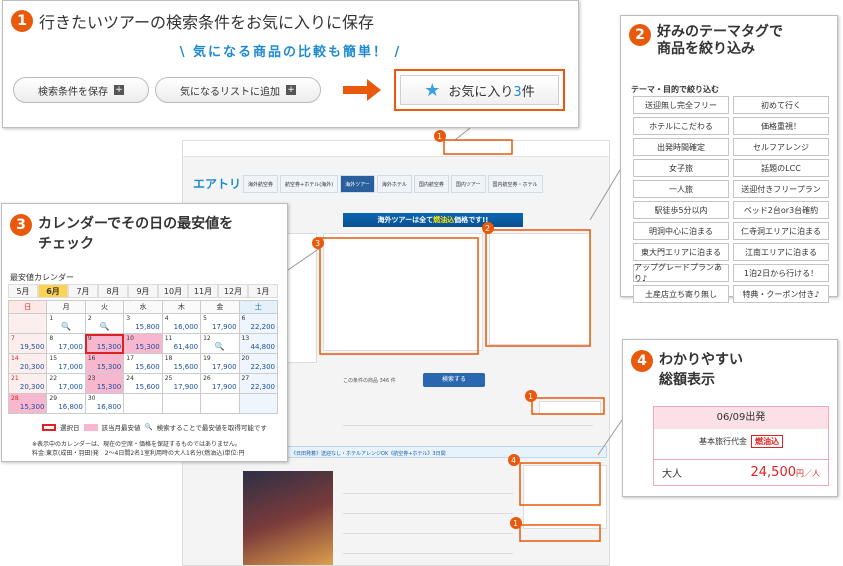  Describe the element at coordinates (681, 252) in the screenshot. I see `theme-tag: 東大門エリアに泊まる` at that location.